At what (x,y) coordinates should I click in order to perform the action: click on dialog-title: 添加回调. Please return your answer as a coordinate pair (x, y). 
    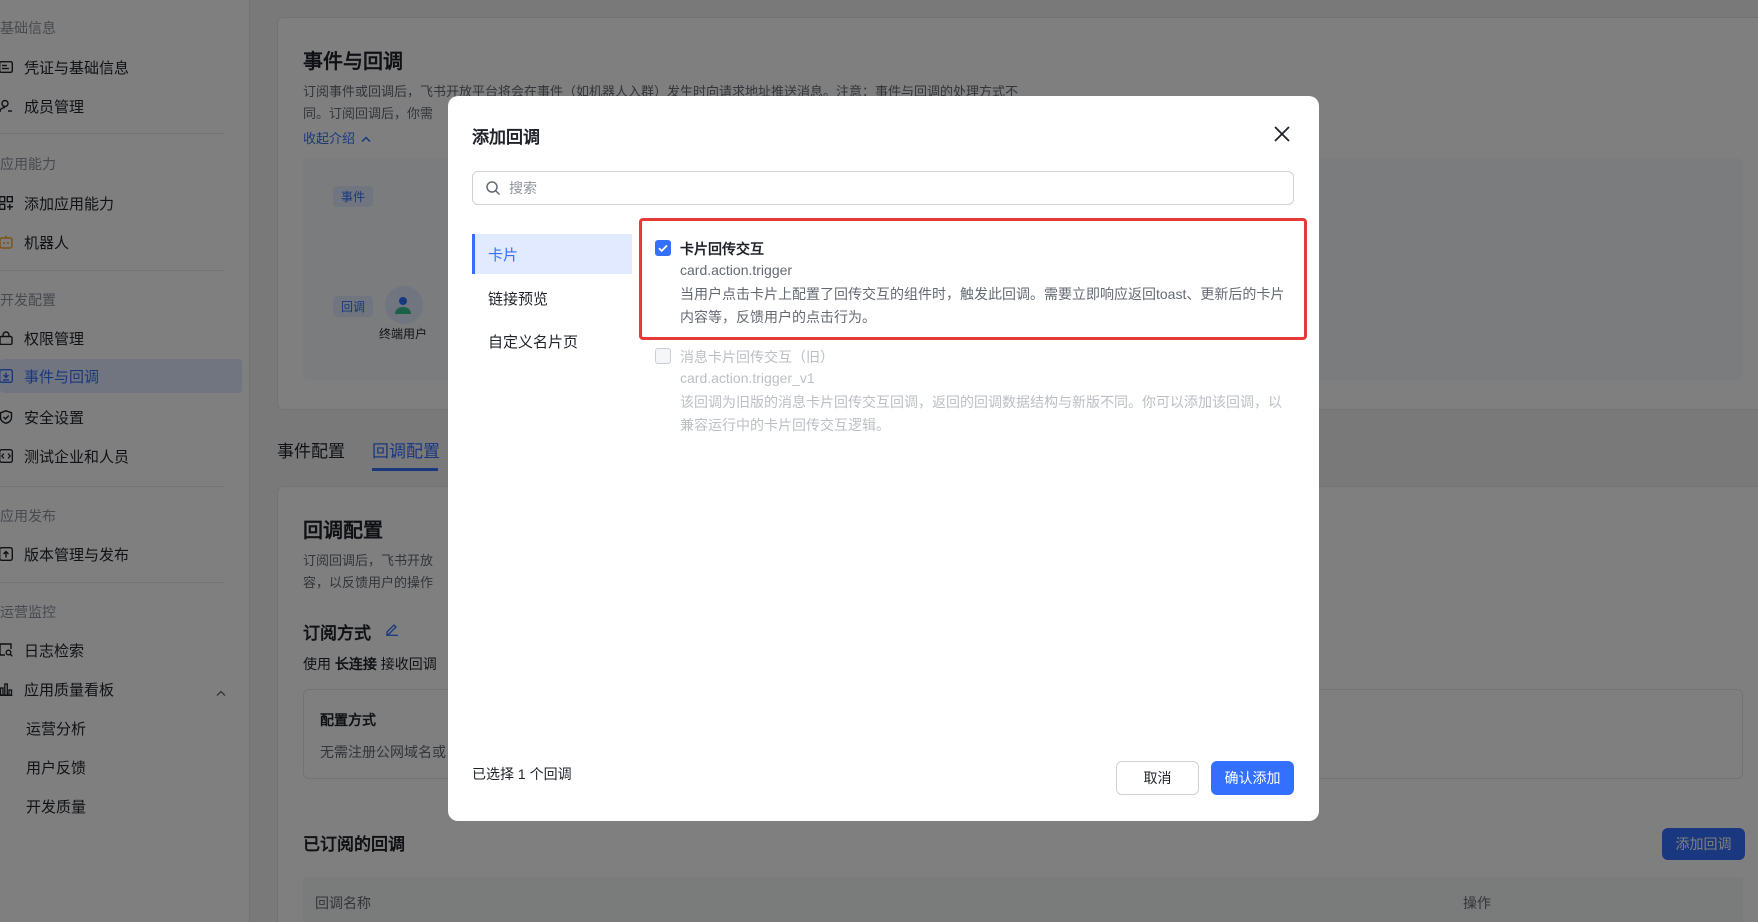
    Looking at the image, I should click on (506, 137).